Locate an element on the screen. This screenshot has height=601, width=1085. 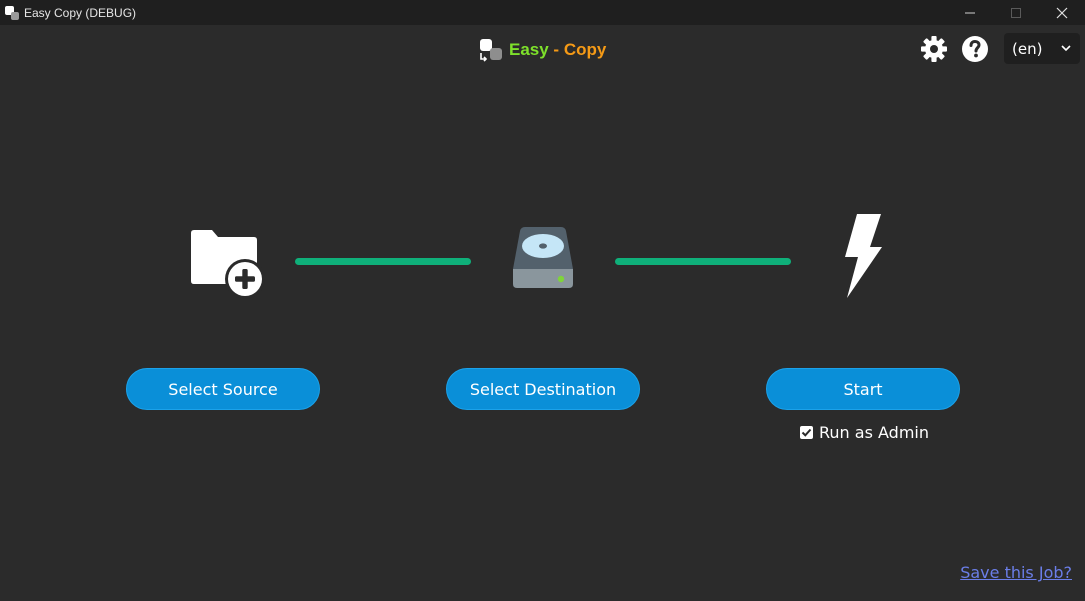
lightning-bolt-icon is located at coordinates (863, 256).